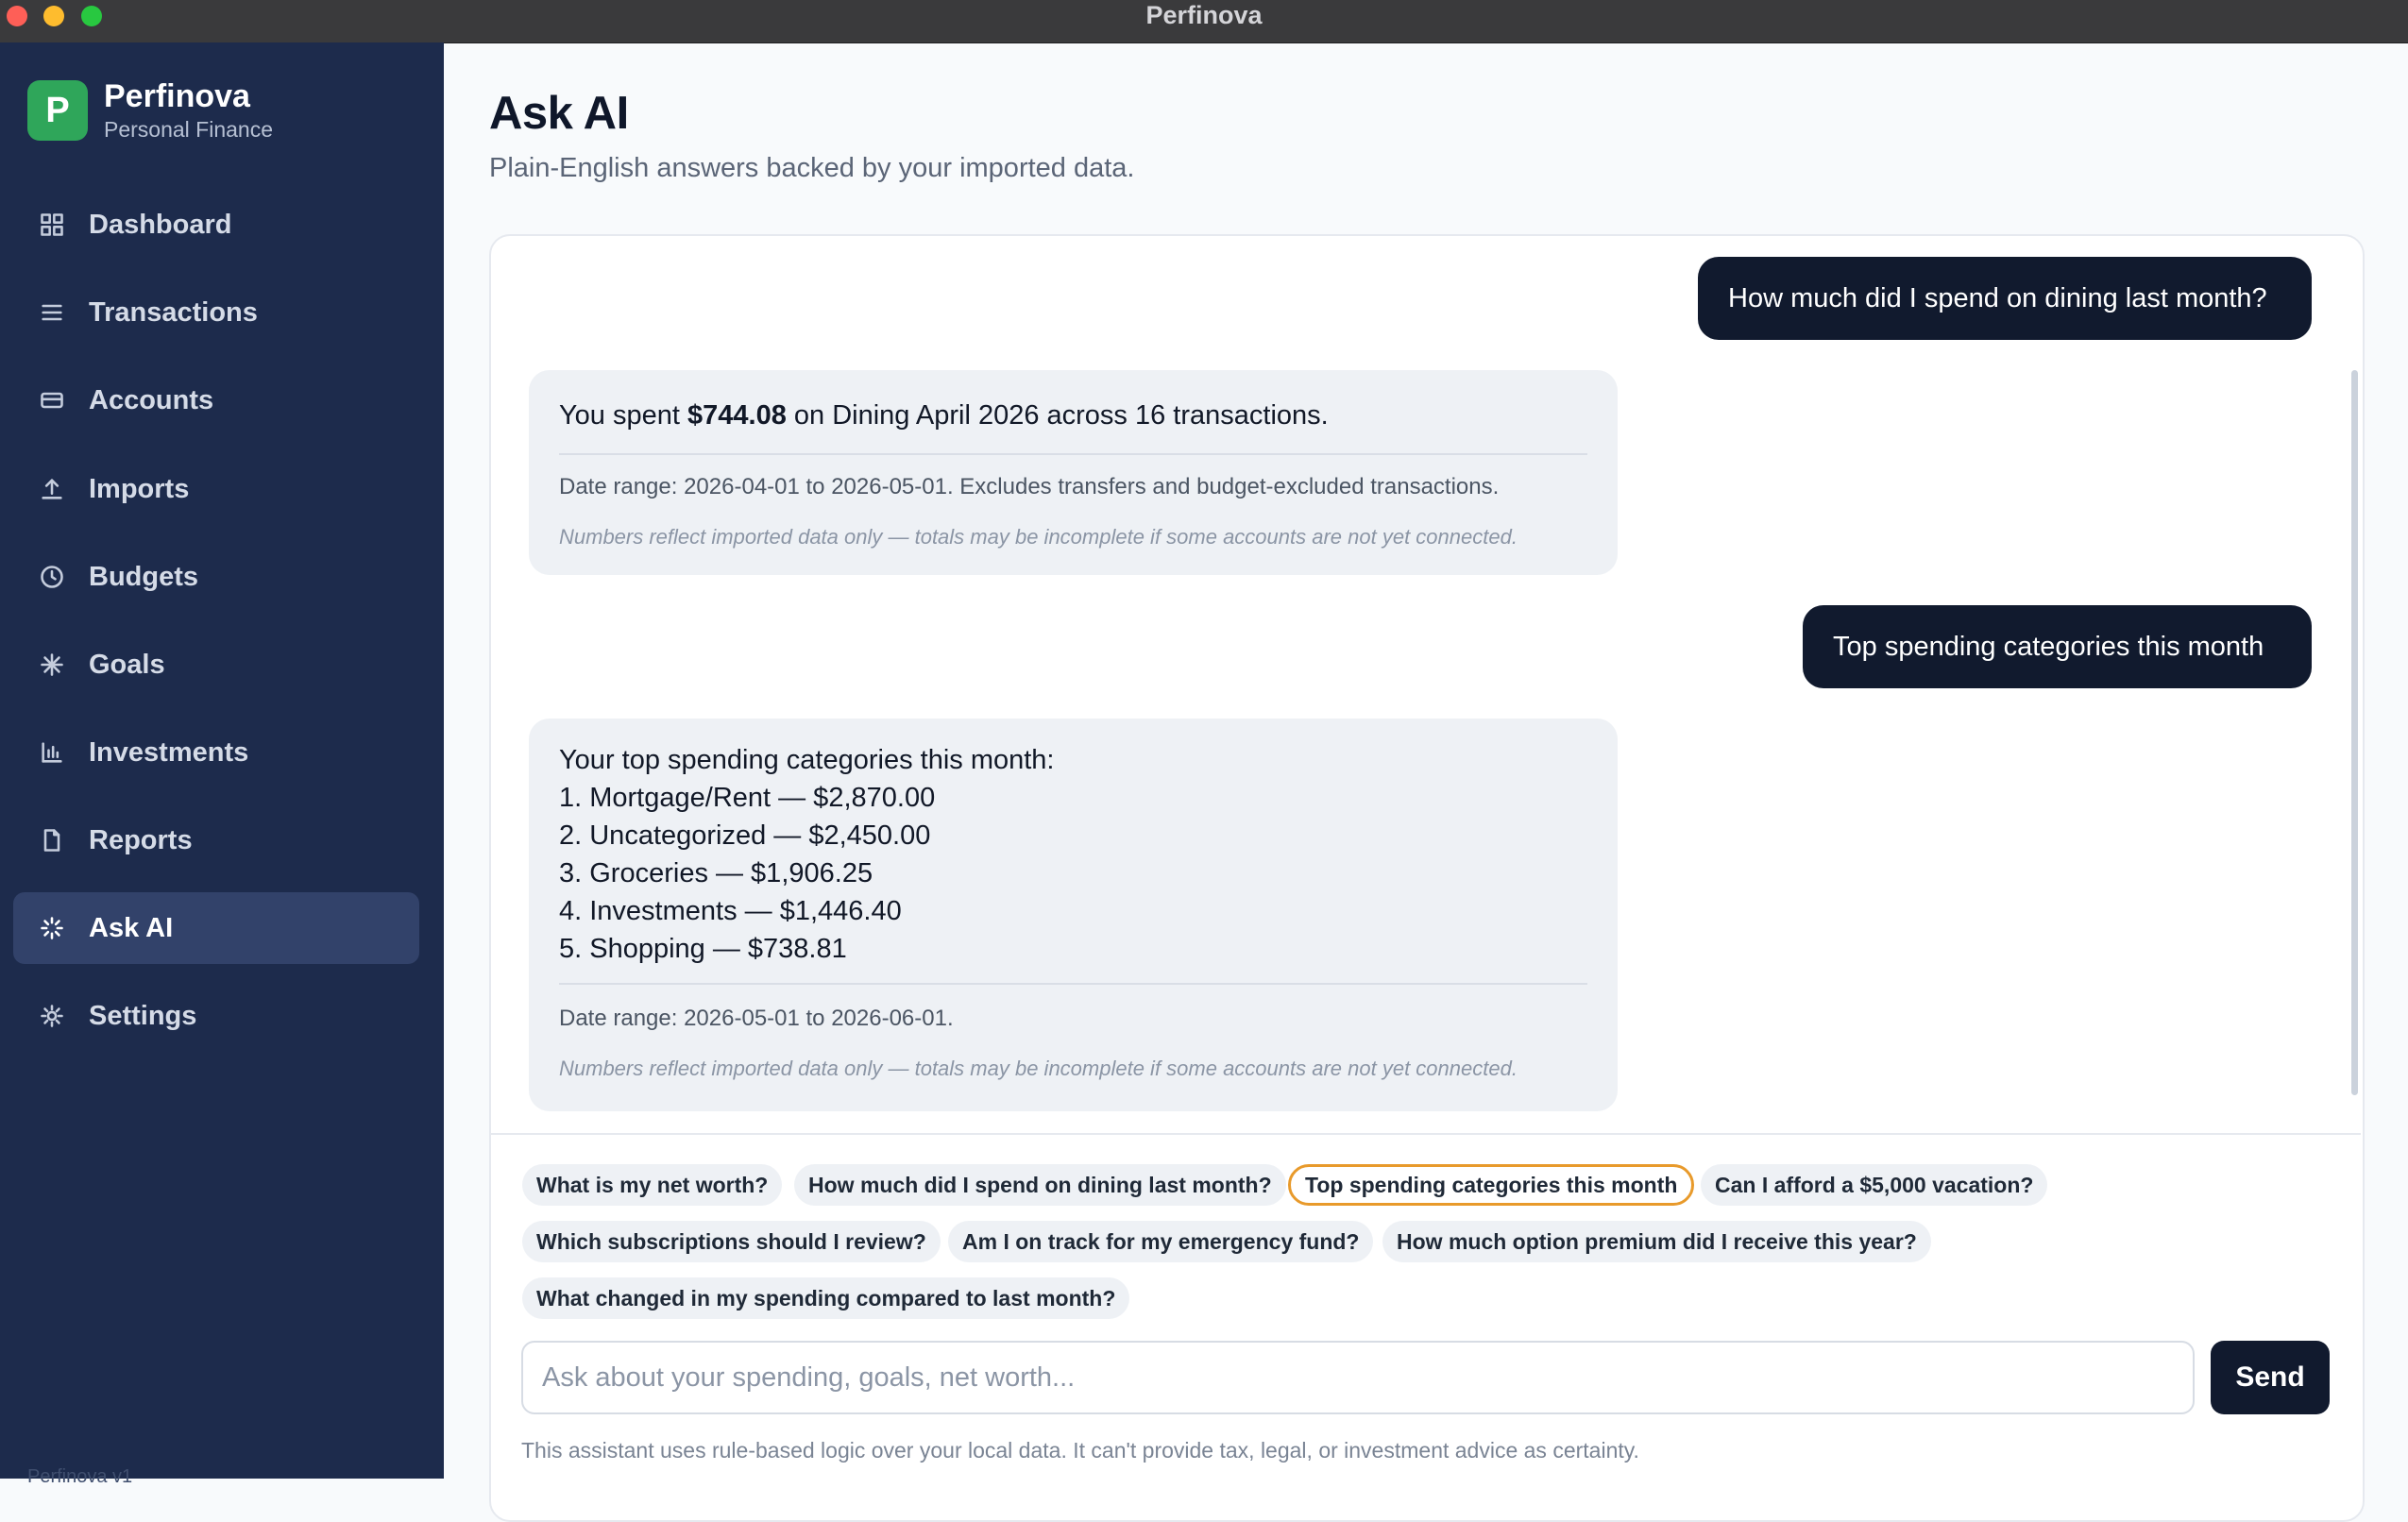 This screenshot has height=1522, width=2408. What do you see at coordinates (216, 489) in the screenshot?
I see `sidebar-item-imports: Imports` at bounding box center [216, 489].